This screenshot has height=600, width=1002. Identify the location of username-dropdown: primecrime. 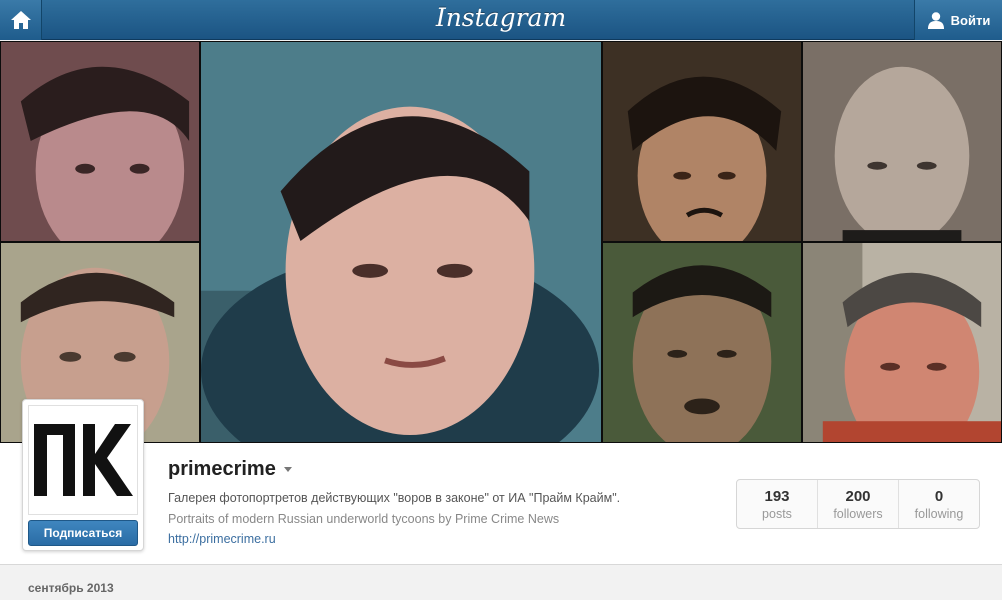
(230, 469).